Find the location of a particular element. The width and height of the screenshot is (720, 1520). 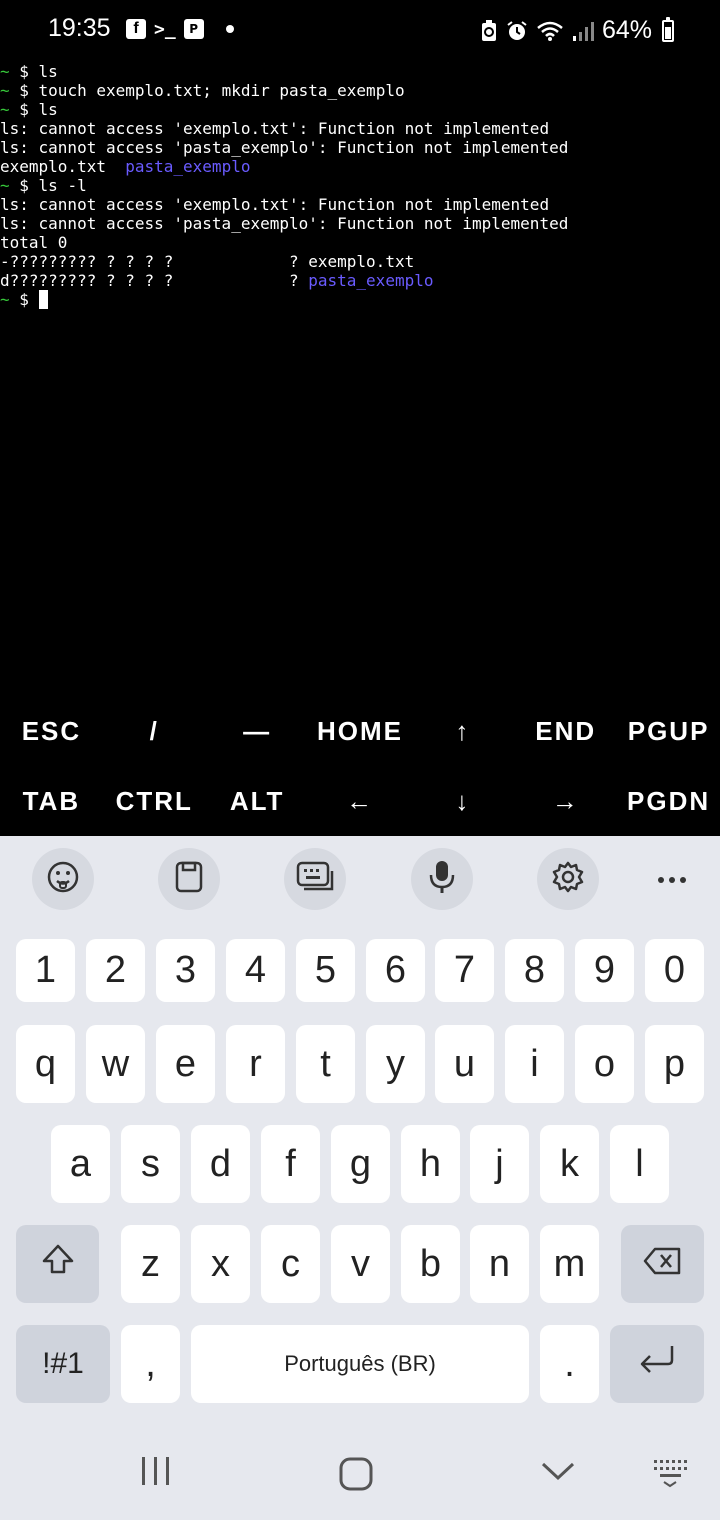

emoji-button is located at coordinates (63, 879).